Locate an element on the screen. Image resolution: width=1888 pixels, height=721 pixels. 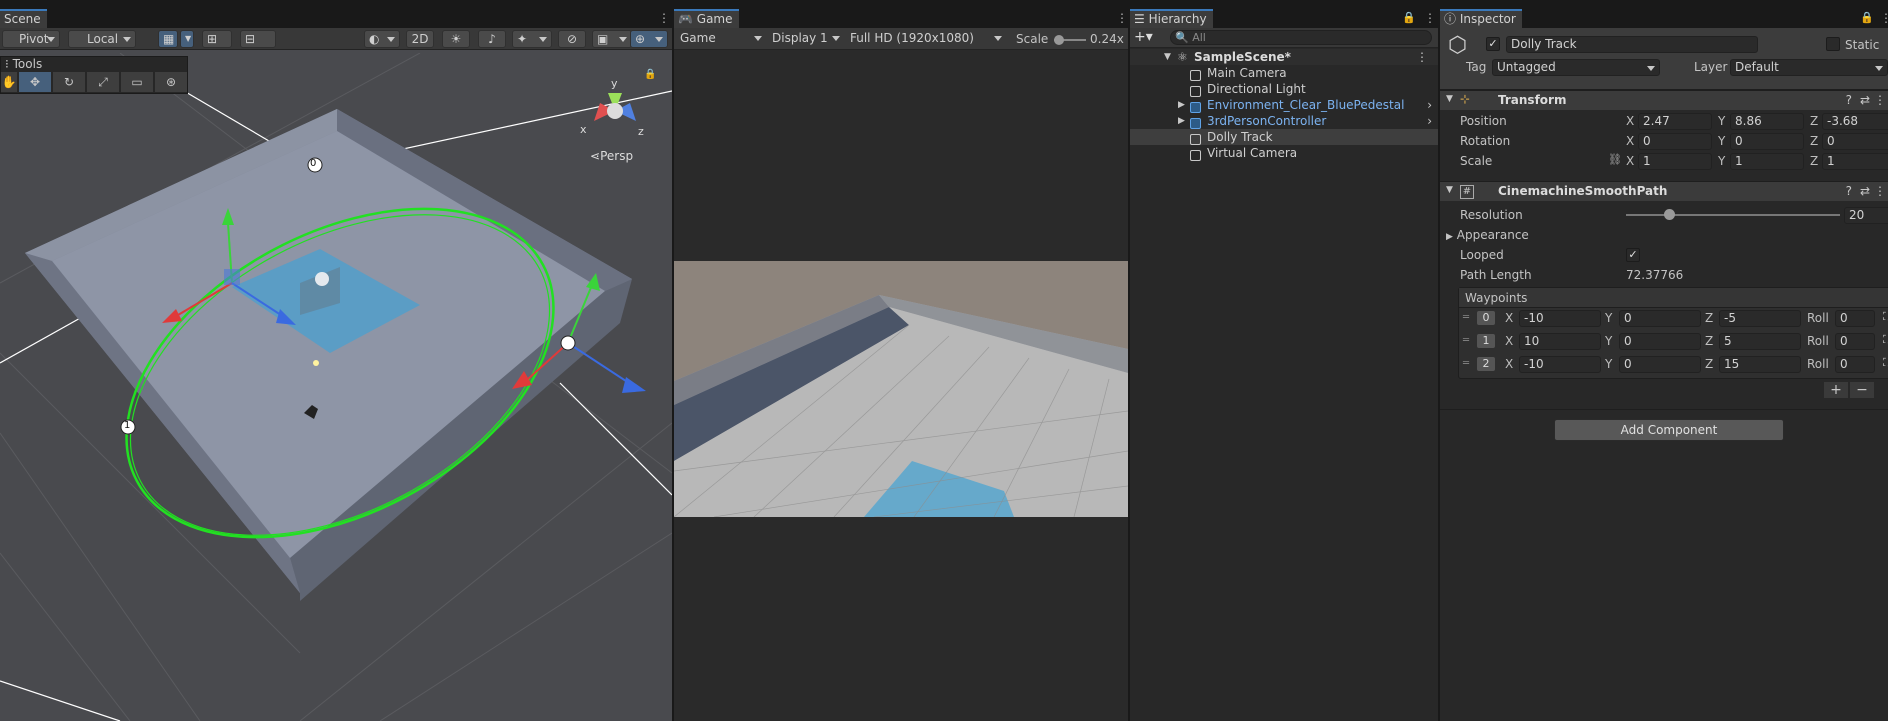
move-tool-icon: ✥ is located at coordinates (35, 82).